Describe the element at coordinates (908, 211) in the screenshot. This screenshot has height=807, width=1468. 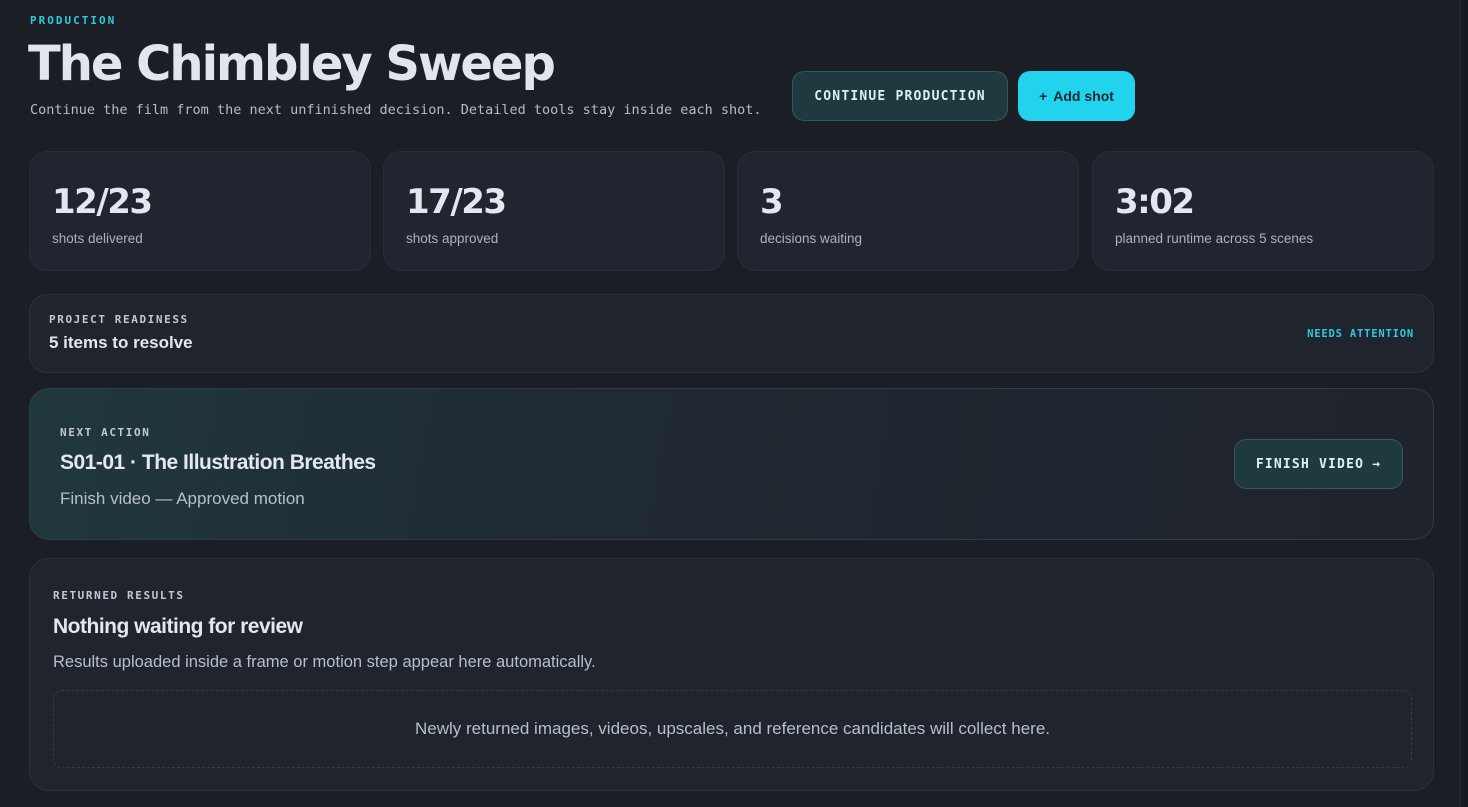
I see `stat-card-decisions: 3 decisions waiting` at that location.